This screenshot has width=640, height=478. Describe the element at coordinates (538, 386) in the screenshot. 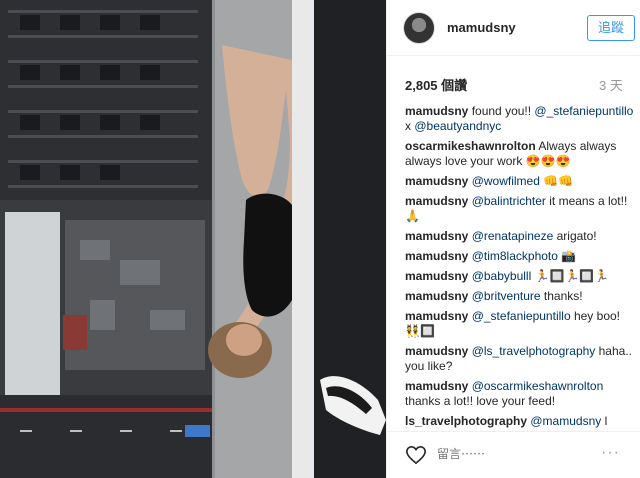

I see `comment-mention: @oscarmikeshawnrolton` at that location.